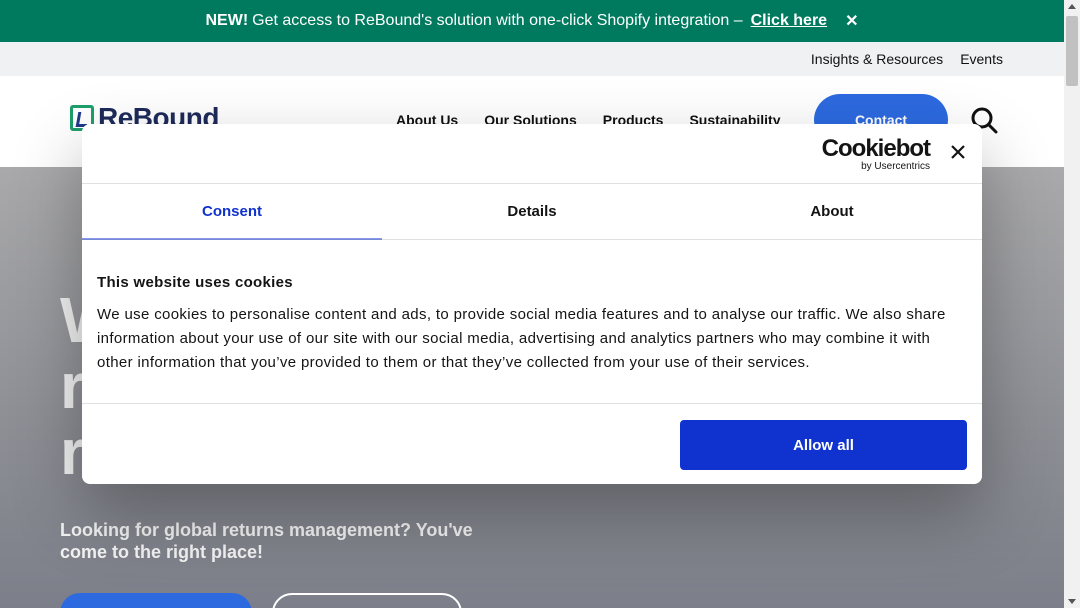  Describe the element at coordinates (367, 600) in the screenshot. I see `hero-secondary-button` at that location.